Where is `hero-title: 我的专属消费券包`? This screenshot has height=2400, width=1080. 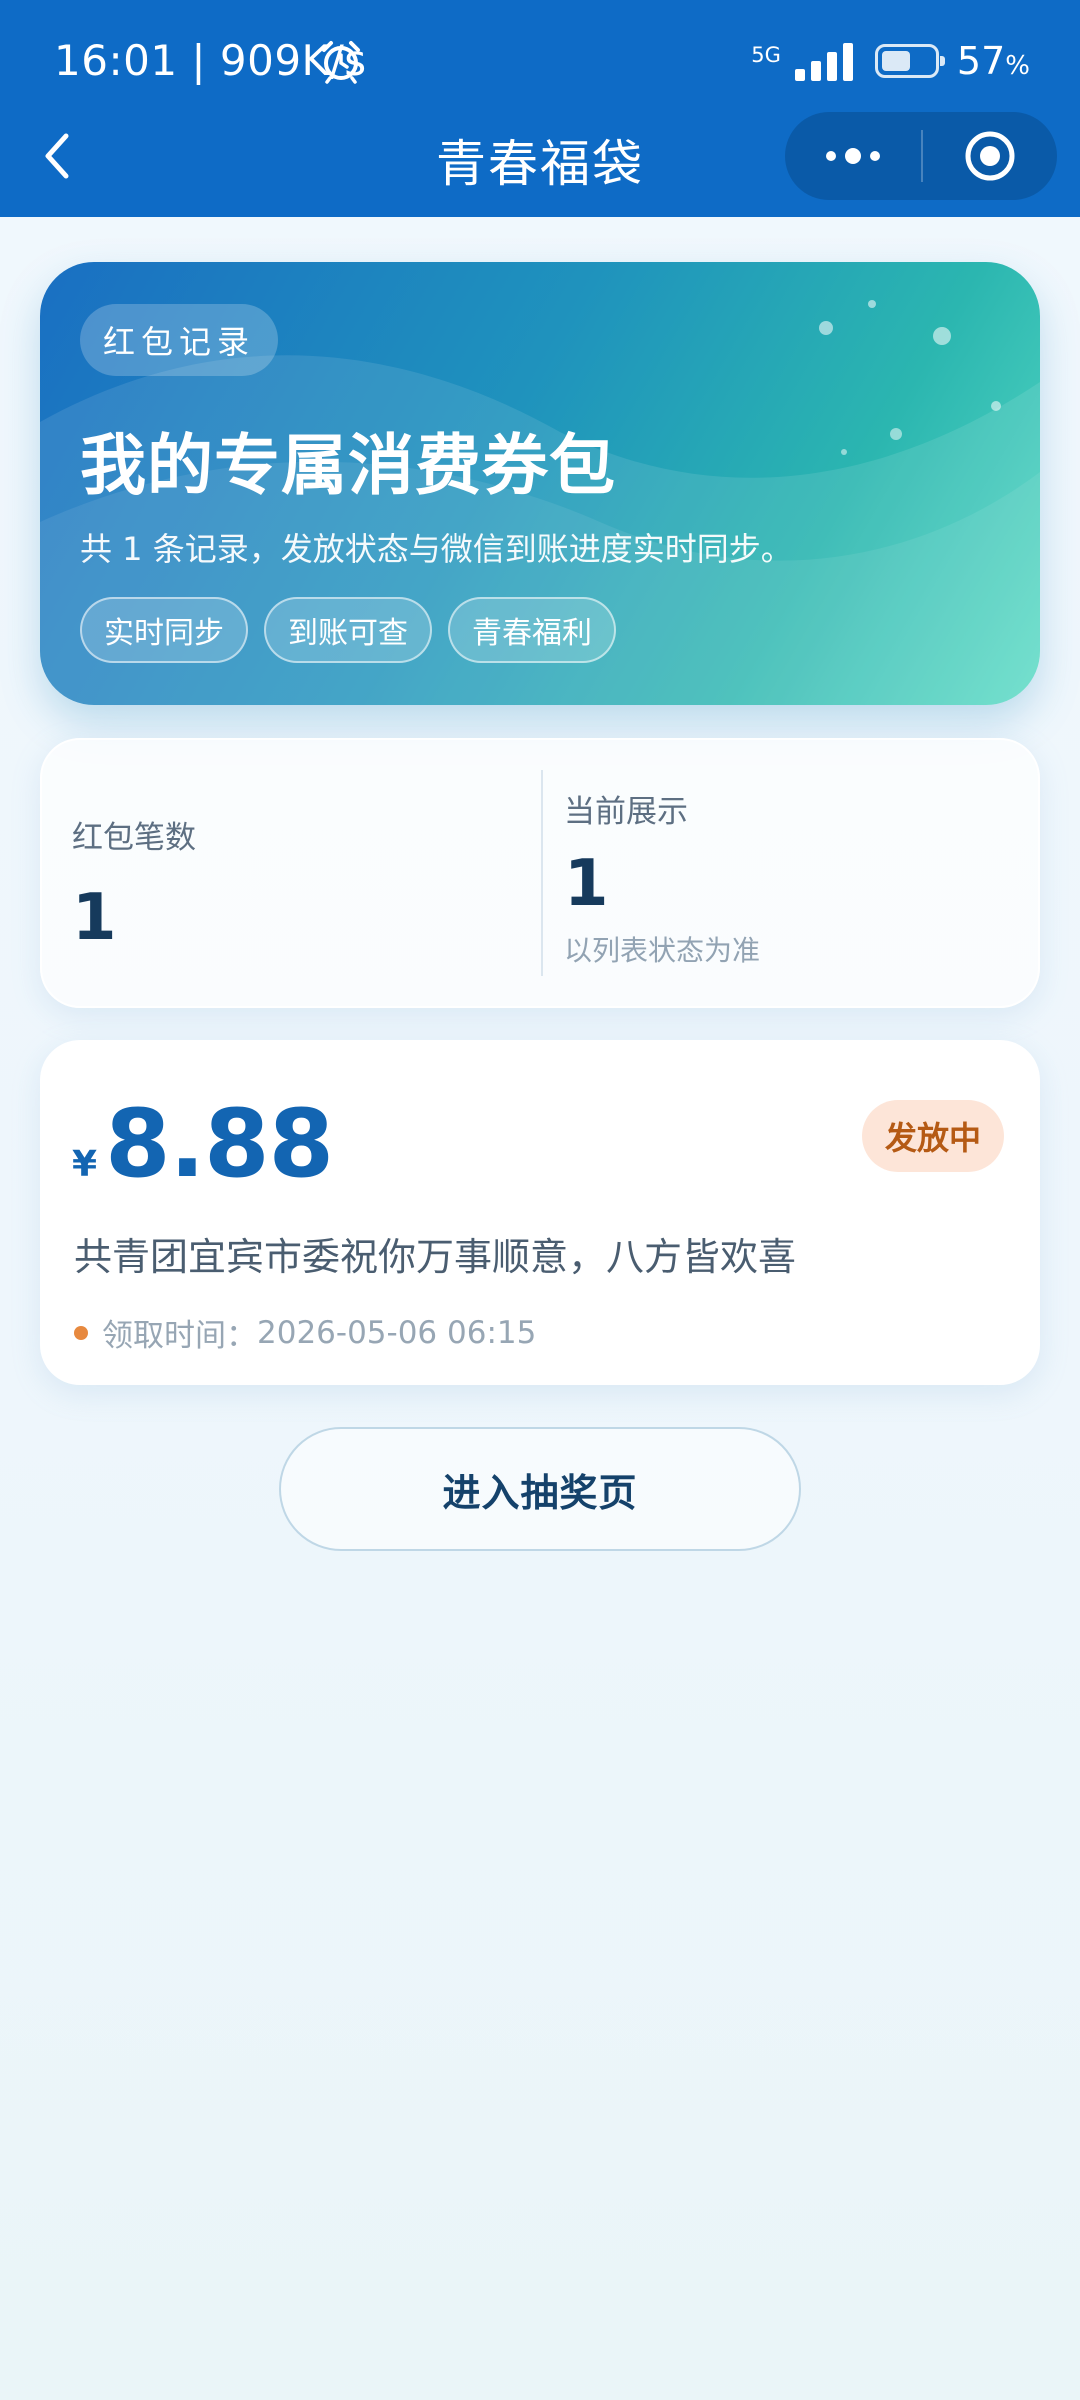
hero-title: 我的专属消费券包 is located at coordinates (348, 465).